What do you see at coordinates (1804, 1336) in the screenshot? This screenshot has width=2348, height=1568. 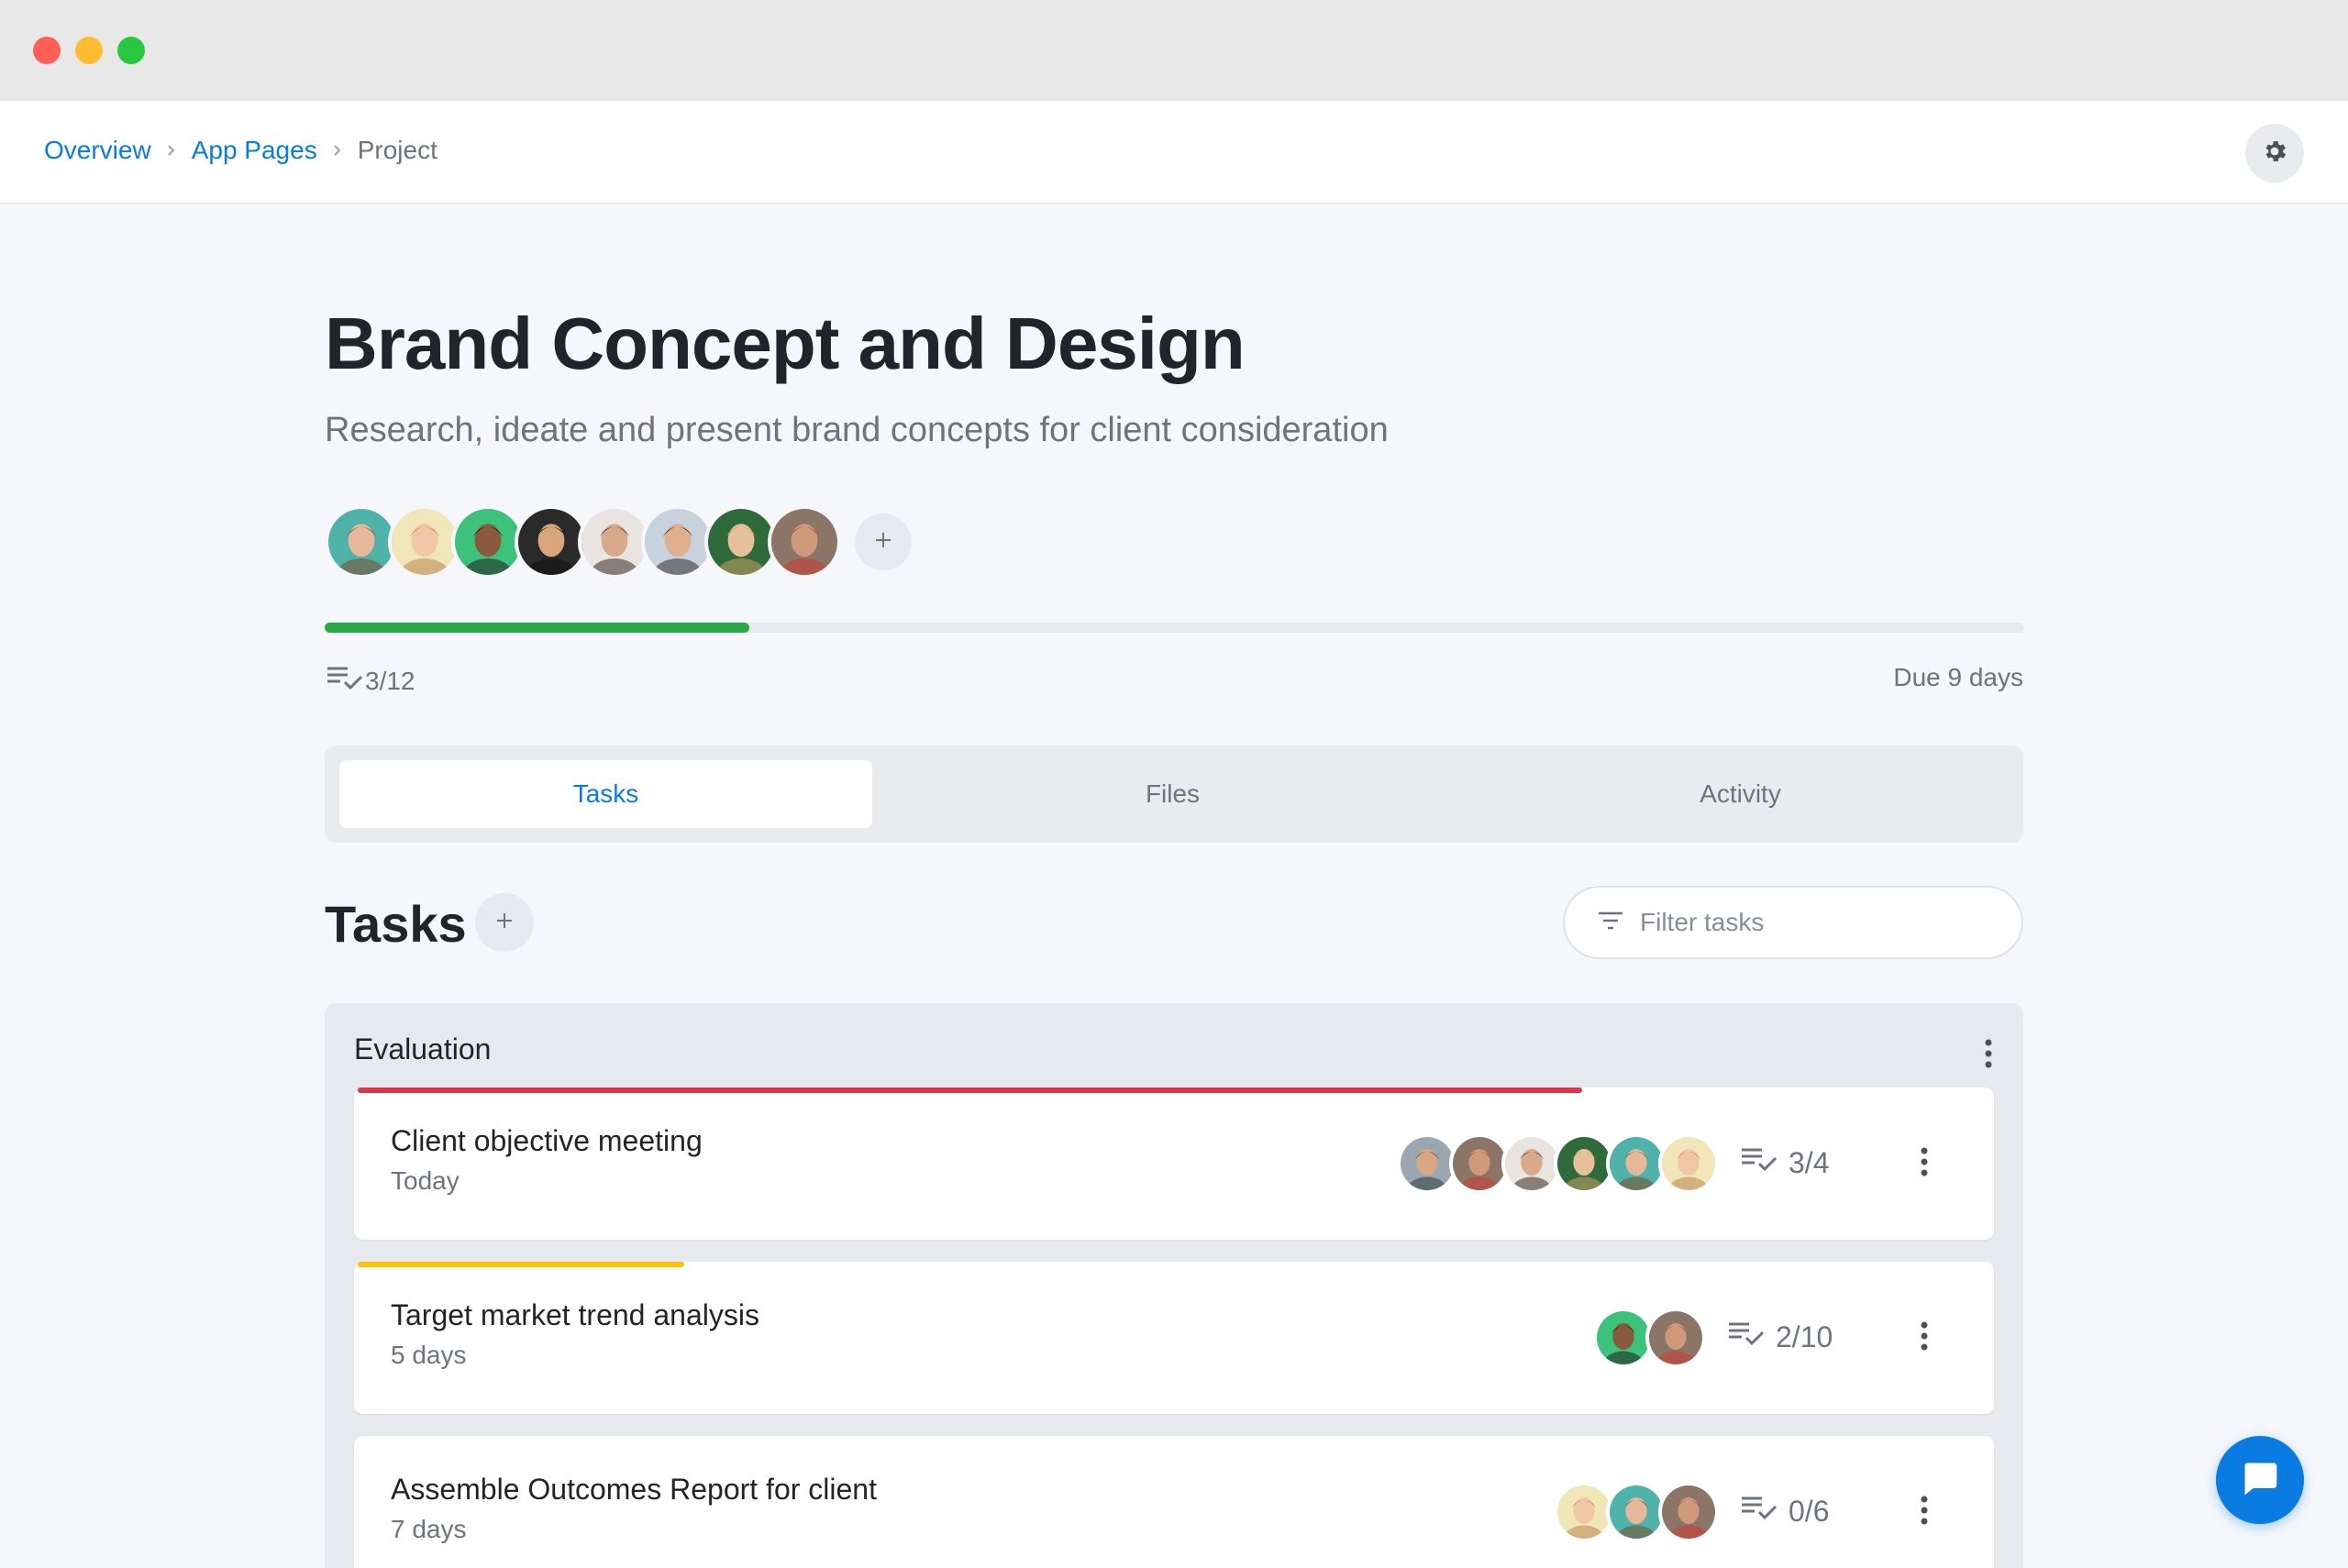 I see `task-count-text: 2/10` at bounding box center [1804, 1336].